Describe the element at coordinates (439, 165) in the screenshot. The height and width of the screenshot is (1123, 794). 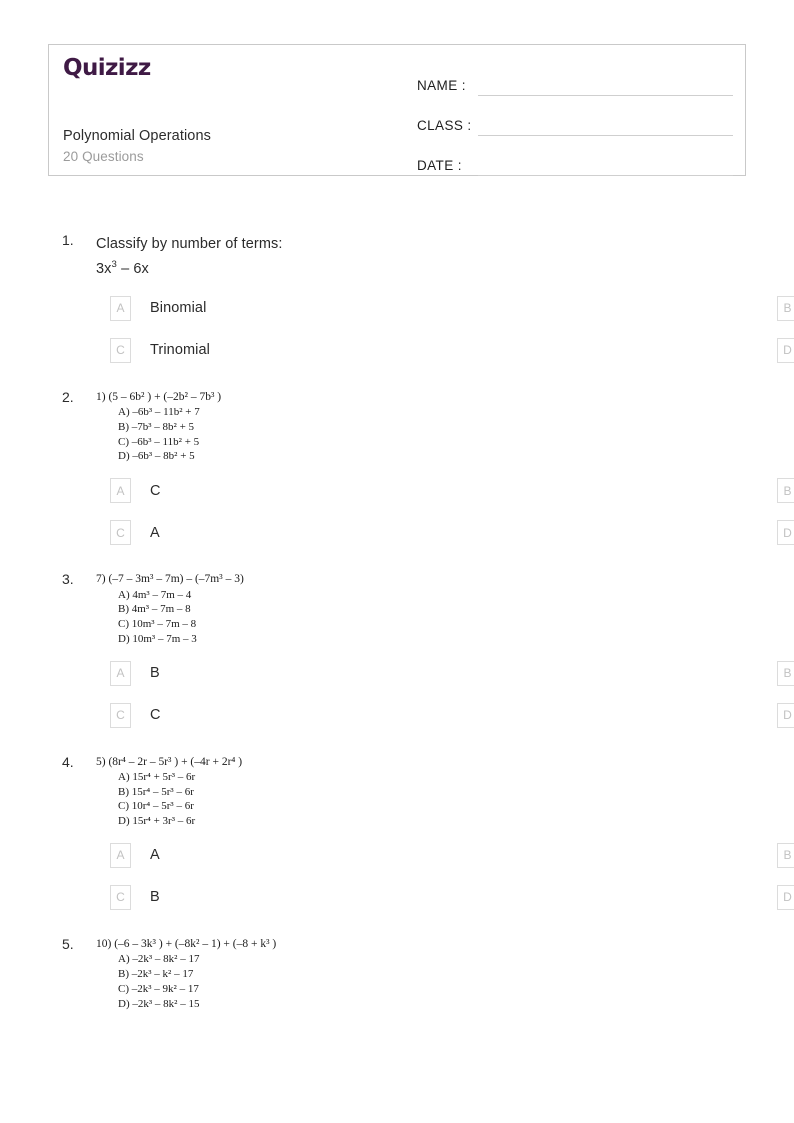
I see `date-field-label: DATE :` at that location.